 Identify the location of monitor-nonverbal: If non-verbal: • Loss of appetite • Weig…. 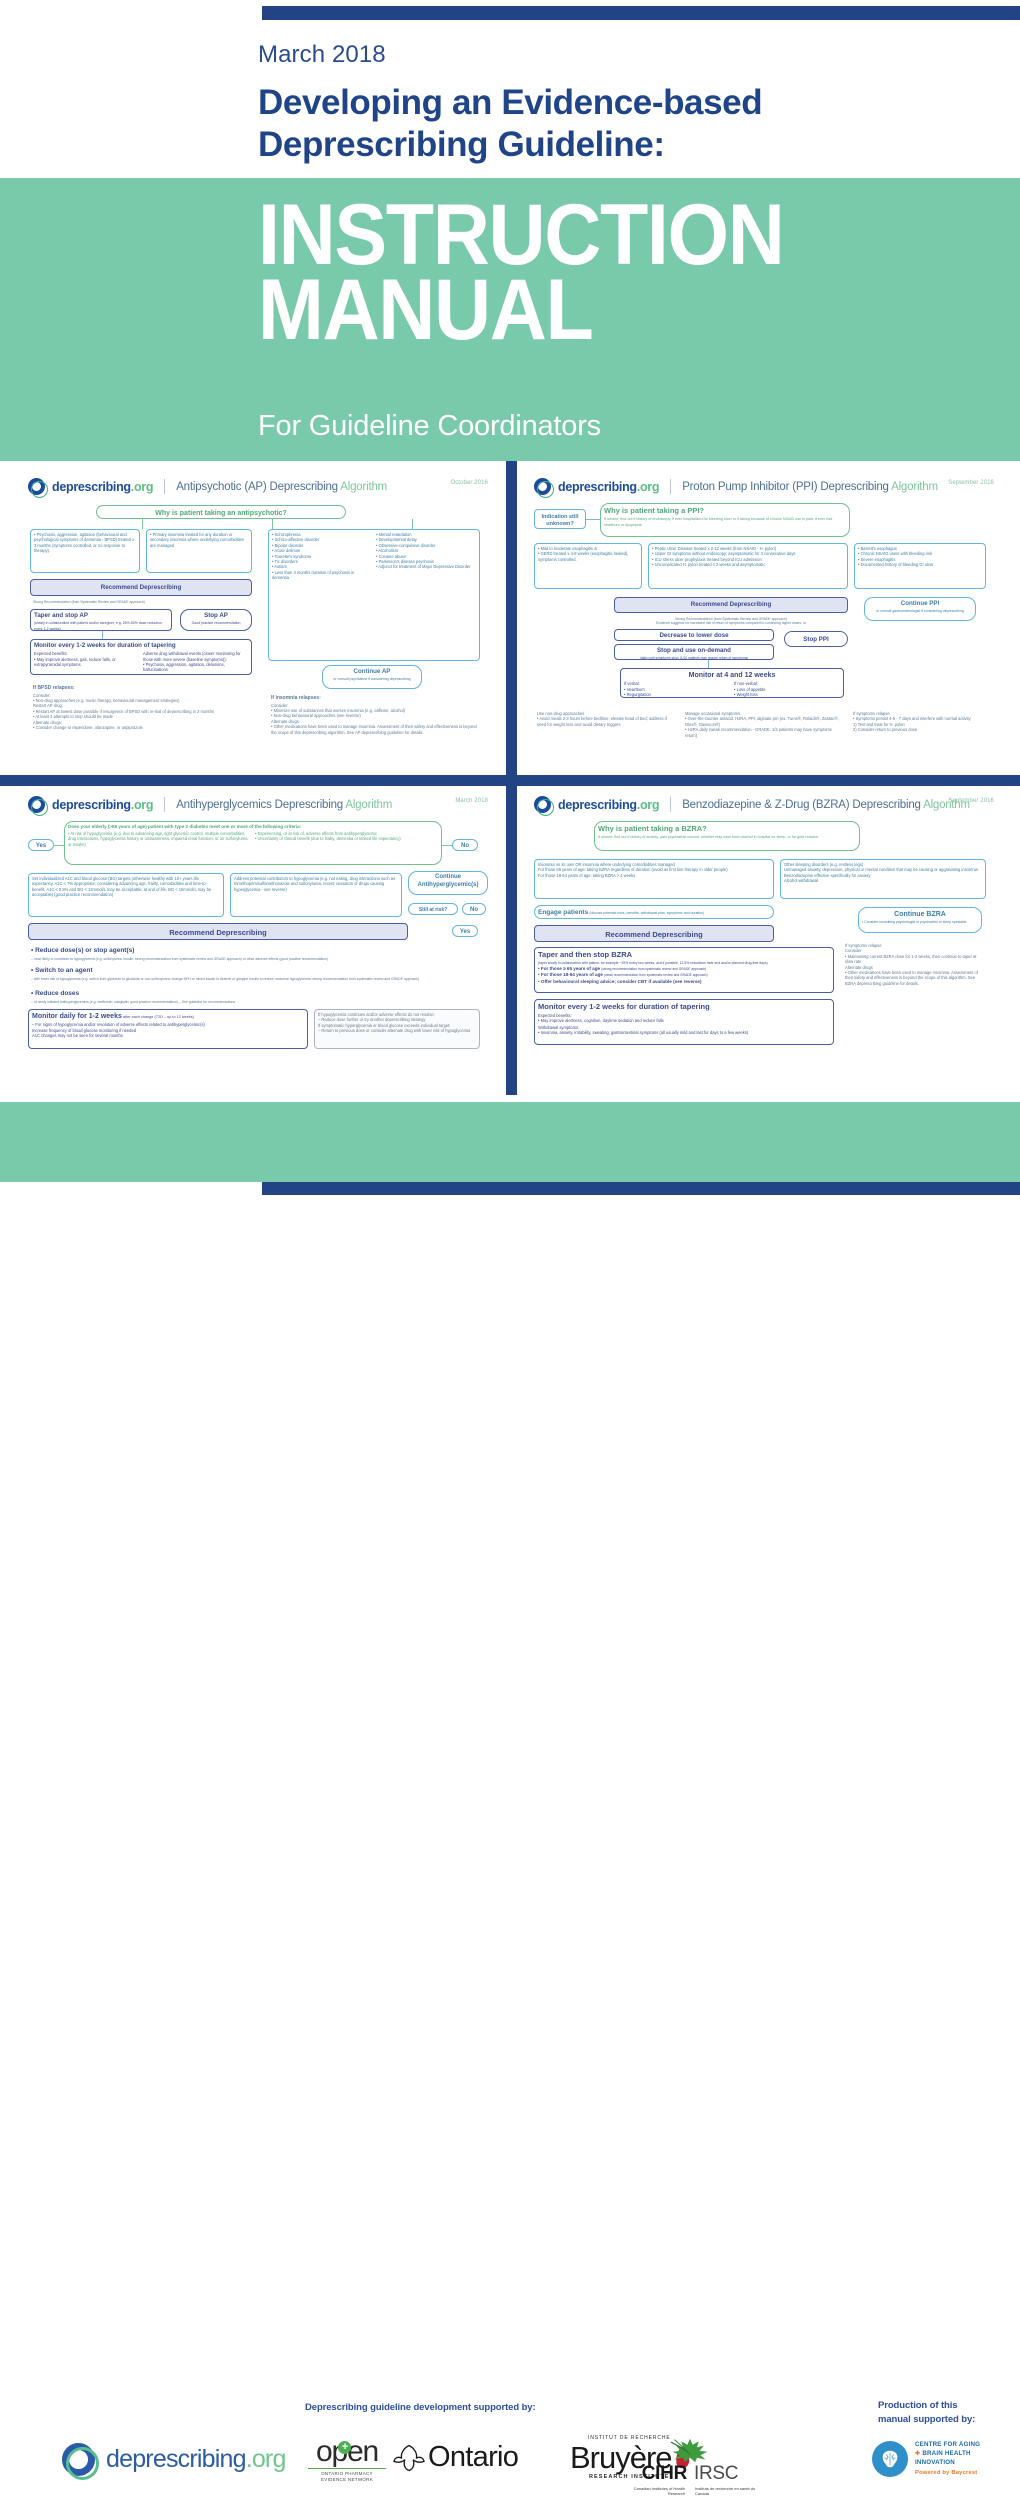
(750, 689).